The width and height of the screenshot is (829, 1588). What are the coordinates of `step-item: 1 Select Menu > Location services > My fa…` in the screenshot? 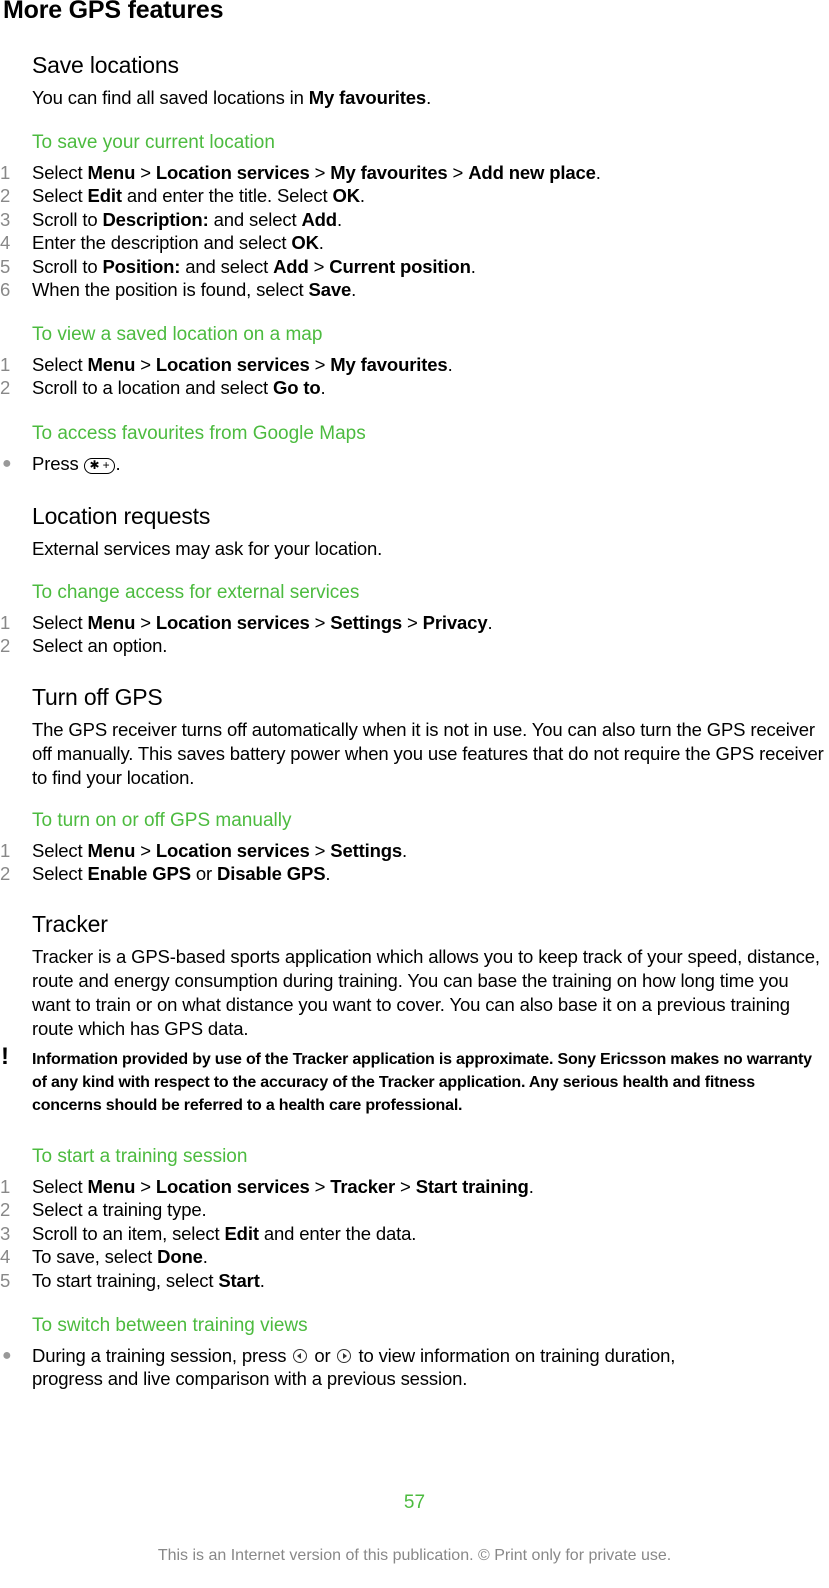 It's located at (300, 172).